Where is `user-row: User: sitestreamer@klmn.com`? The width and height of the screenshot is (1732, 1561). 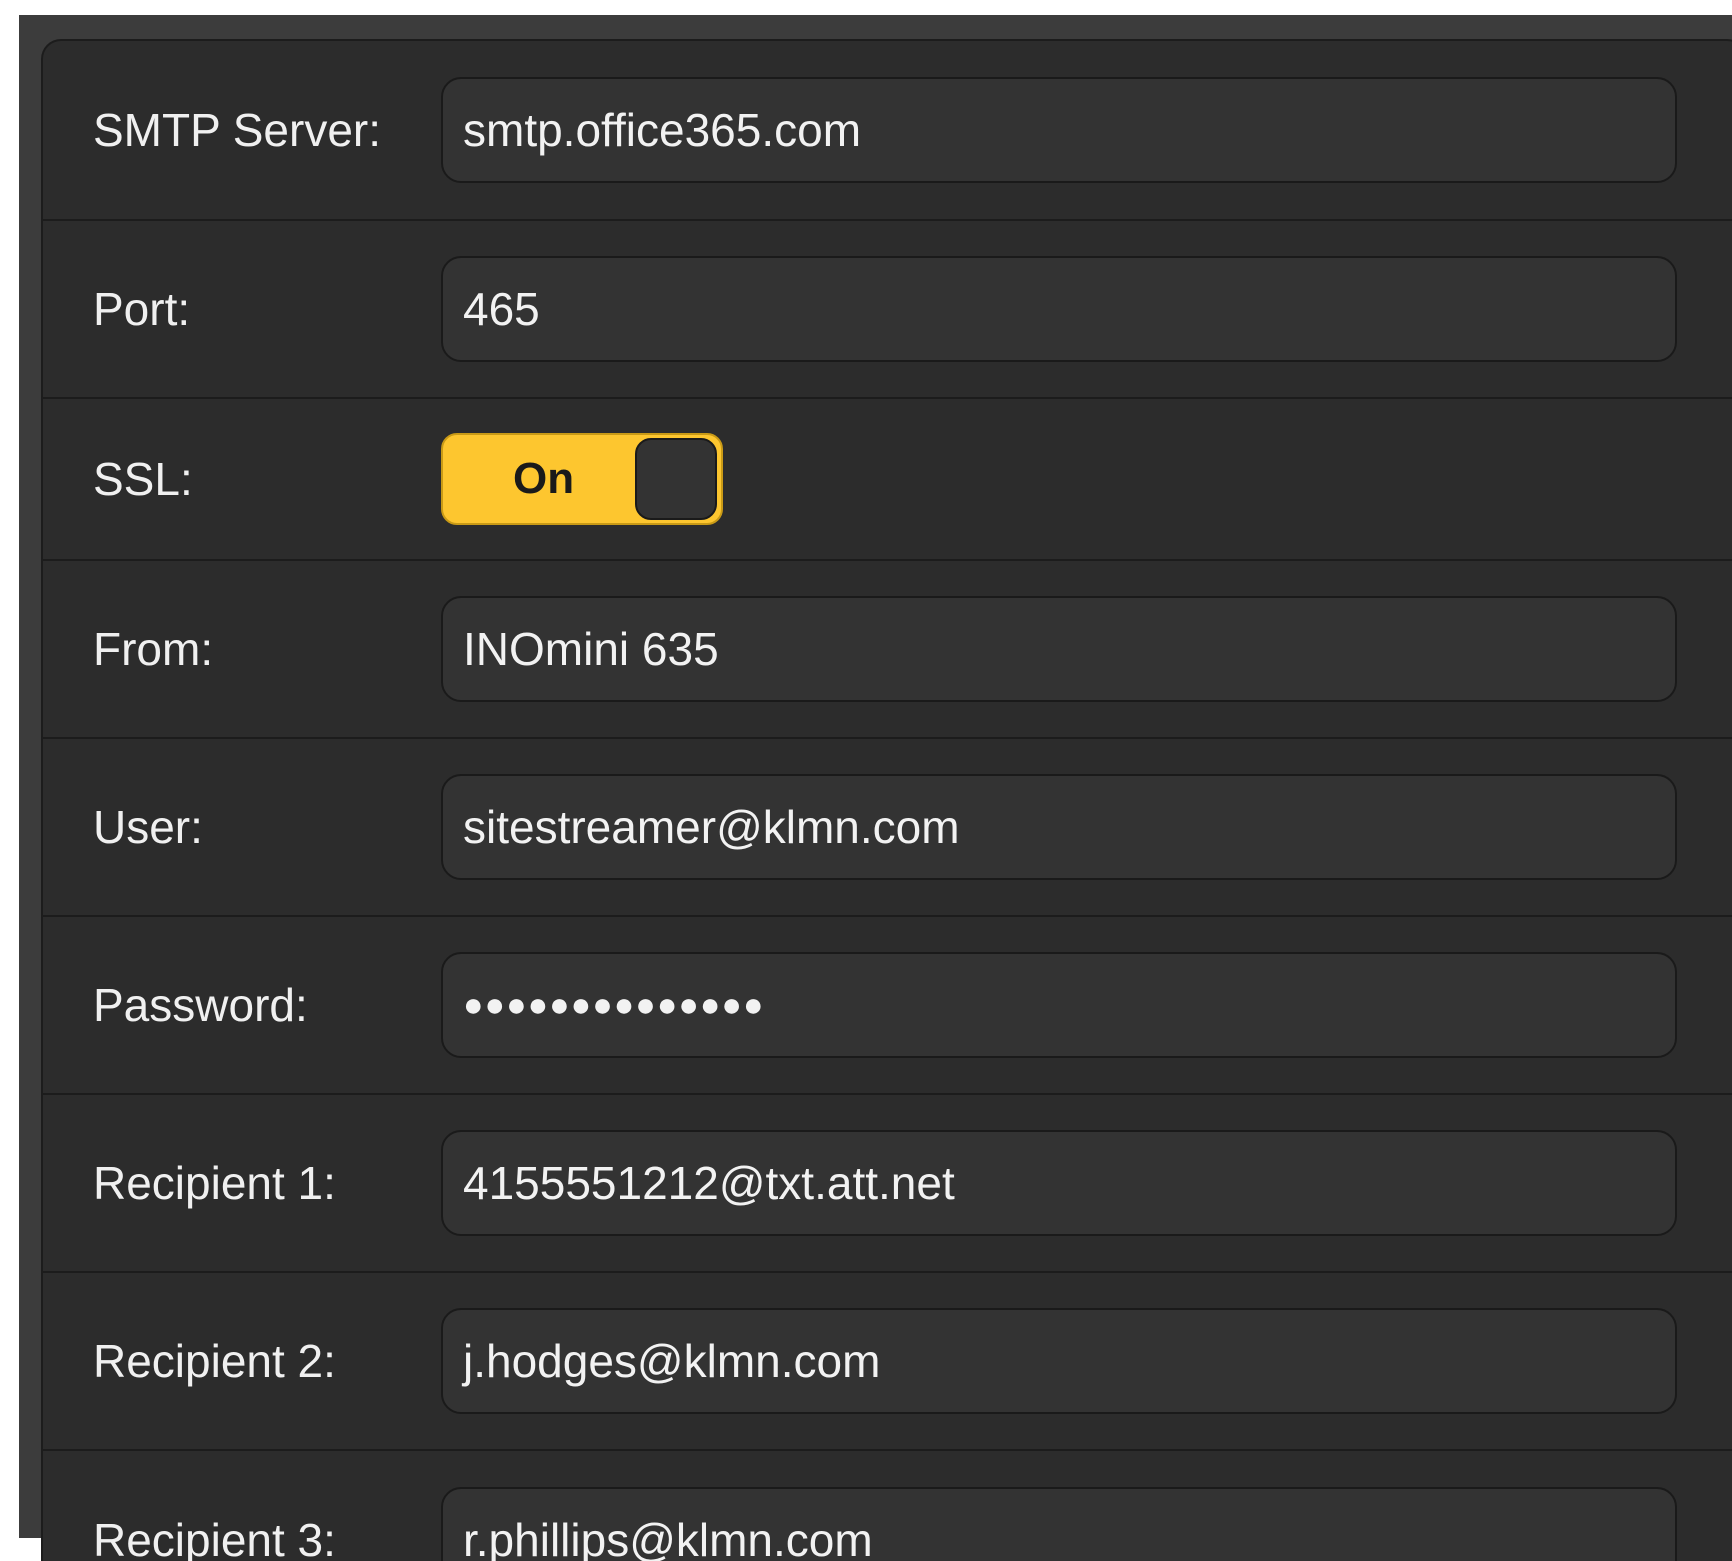 user-row: User: sitestreamer@klmn.com is located at coordinates (887, 828).